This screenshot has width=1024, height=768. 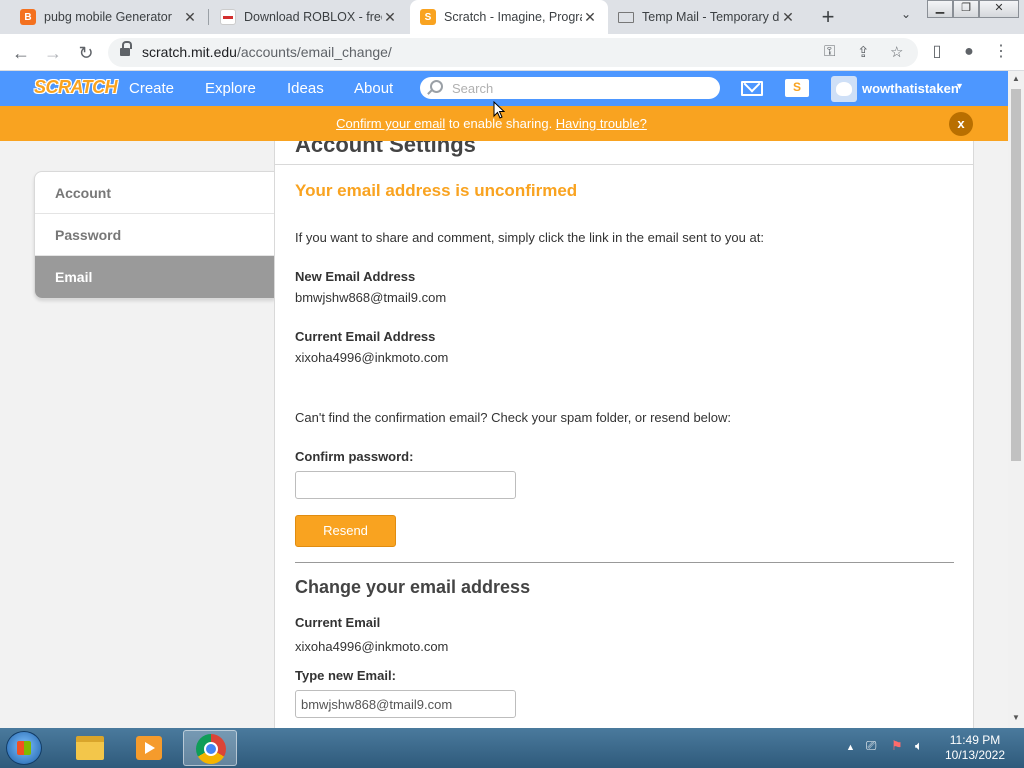 I want to click on confirm-email-link: Confirm your email, so click(x=390, y=123).